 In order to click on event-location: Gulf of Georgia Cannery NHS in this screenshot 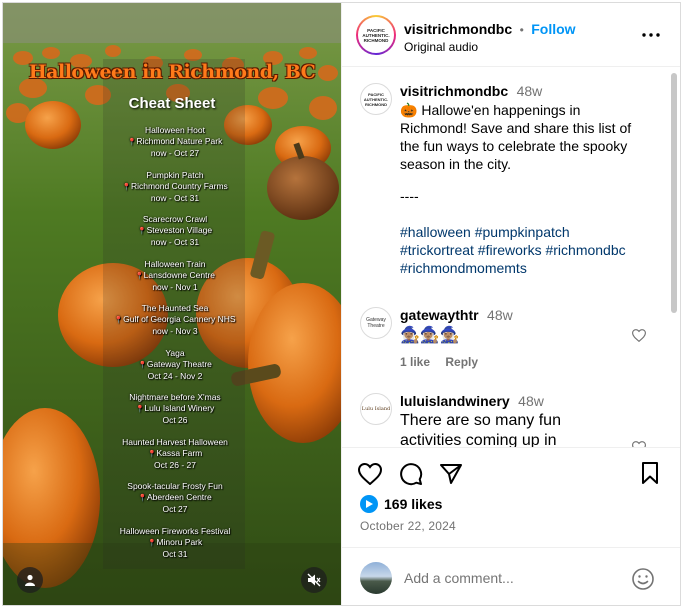, I will do `click(175, 320)`.